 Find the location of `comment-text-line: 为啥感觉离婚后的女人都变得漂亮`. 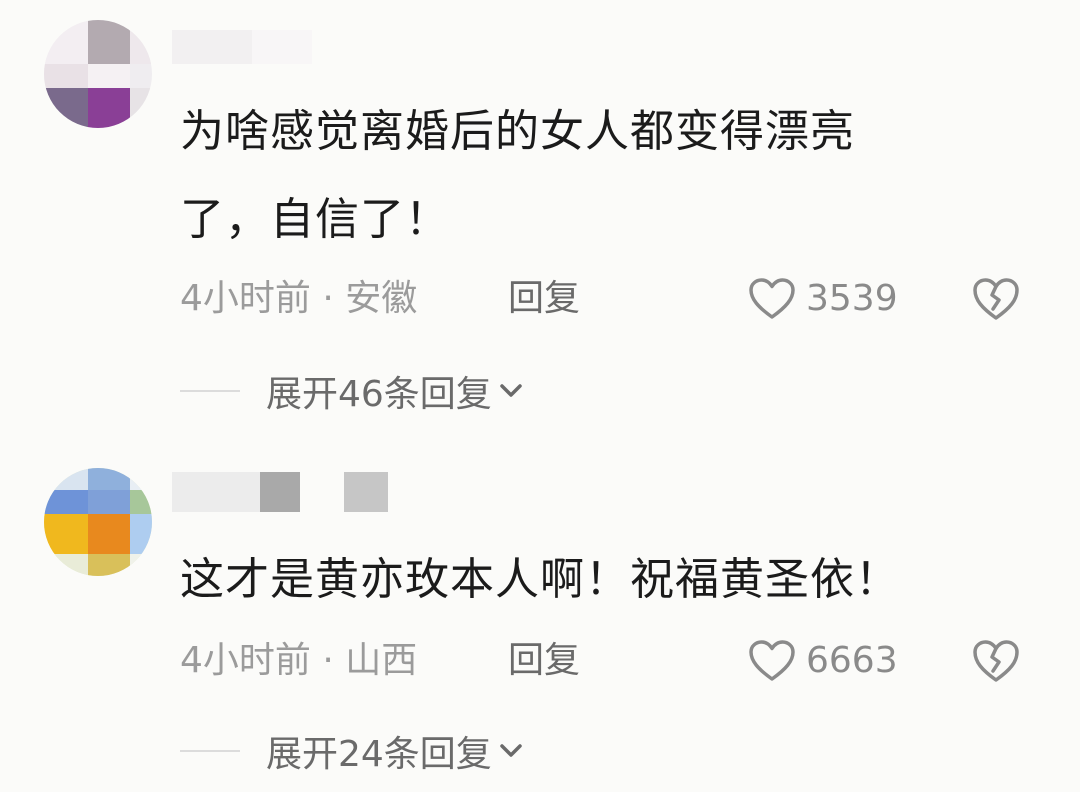

comment-text-line: 为啥感觉离婚后的女人都变得漂亮 is located at coordinates (517, 131).